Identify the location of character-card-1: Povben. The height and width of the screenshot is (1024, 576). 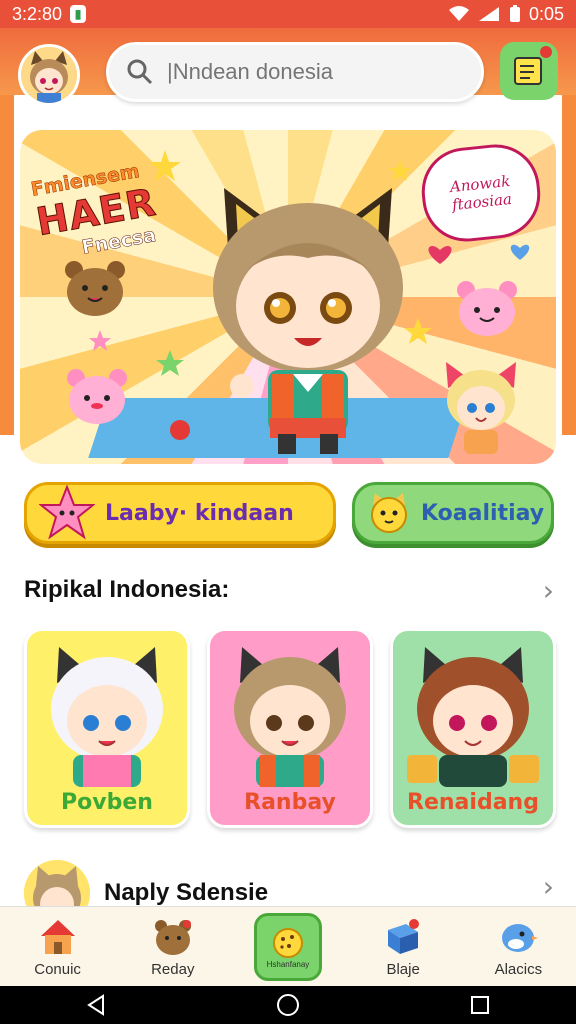
(107, 728).